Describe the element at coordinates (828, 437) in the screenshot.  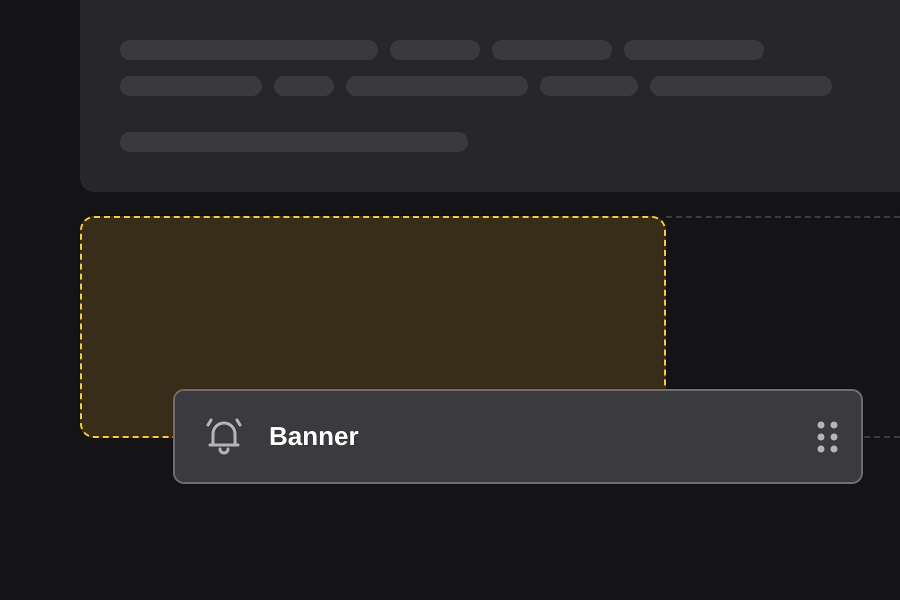
I see `drag-handle-icon` at that location.